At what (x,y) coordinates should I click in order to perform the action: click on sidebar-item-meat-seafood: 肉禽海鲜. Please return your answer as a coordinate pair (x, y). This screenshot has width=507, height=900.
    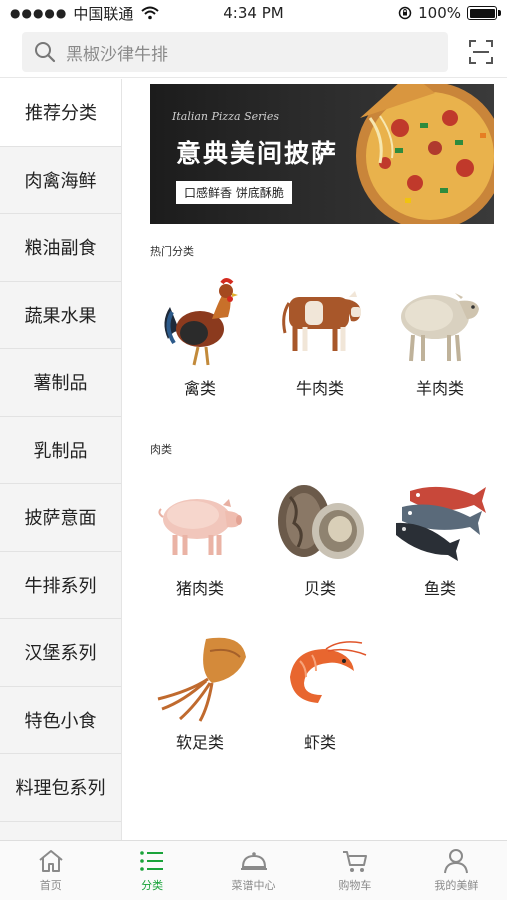
    Looking at the image, I should click on (60, 180).